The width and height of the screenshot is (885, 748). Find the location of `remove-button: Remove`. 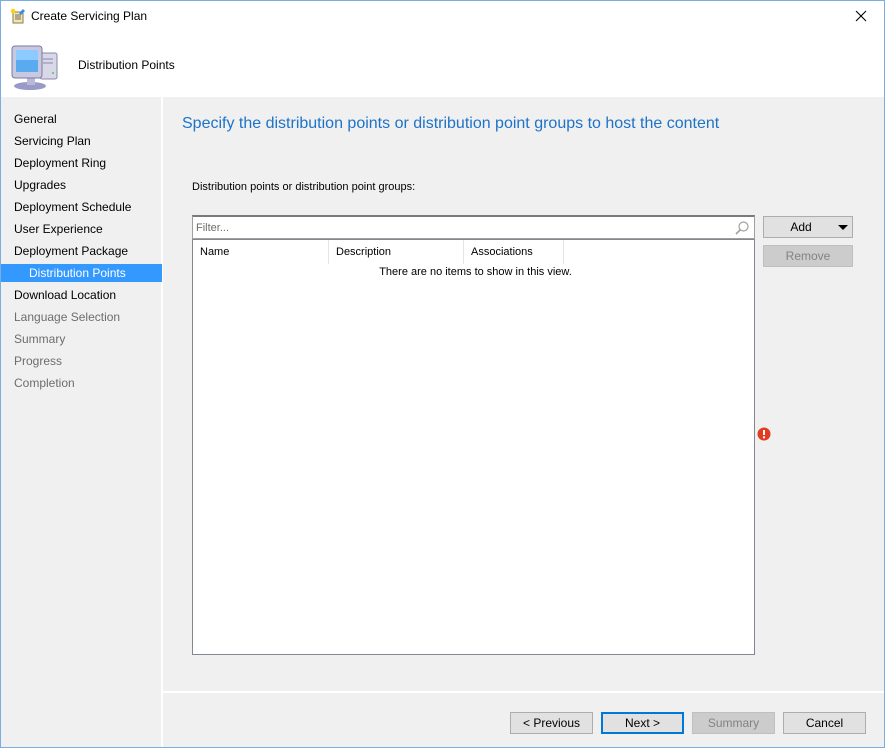

remove-button: Remove is located at coordinates (808, 256).